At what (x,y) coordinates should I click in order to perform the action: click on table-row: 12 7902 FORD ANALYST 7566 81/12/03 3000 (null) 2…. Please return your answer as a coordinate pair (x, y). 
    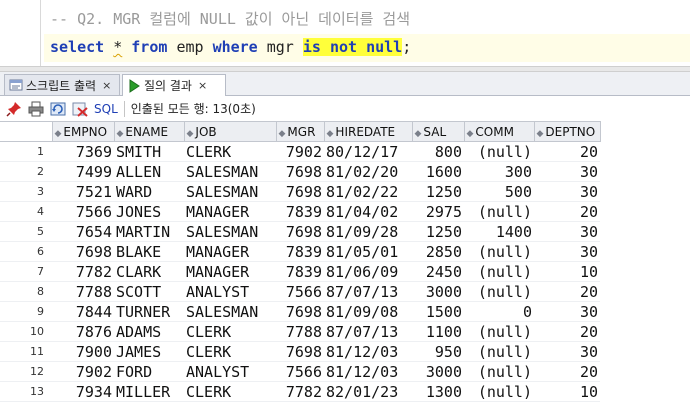
    Looking at the image, I should click on (300, 371).